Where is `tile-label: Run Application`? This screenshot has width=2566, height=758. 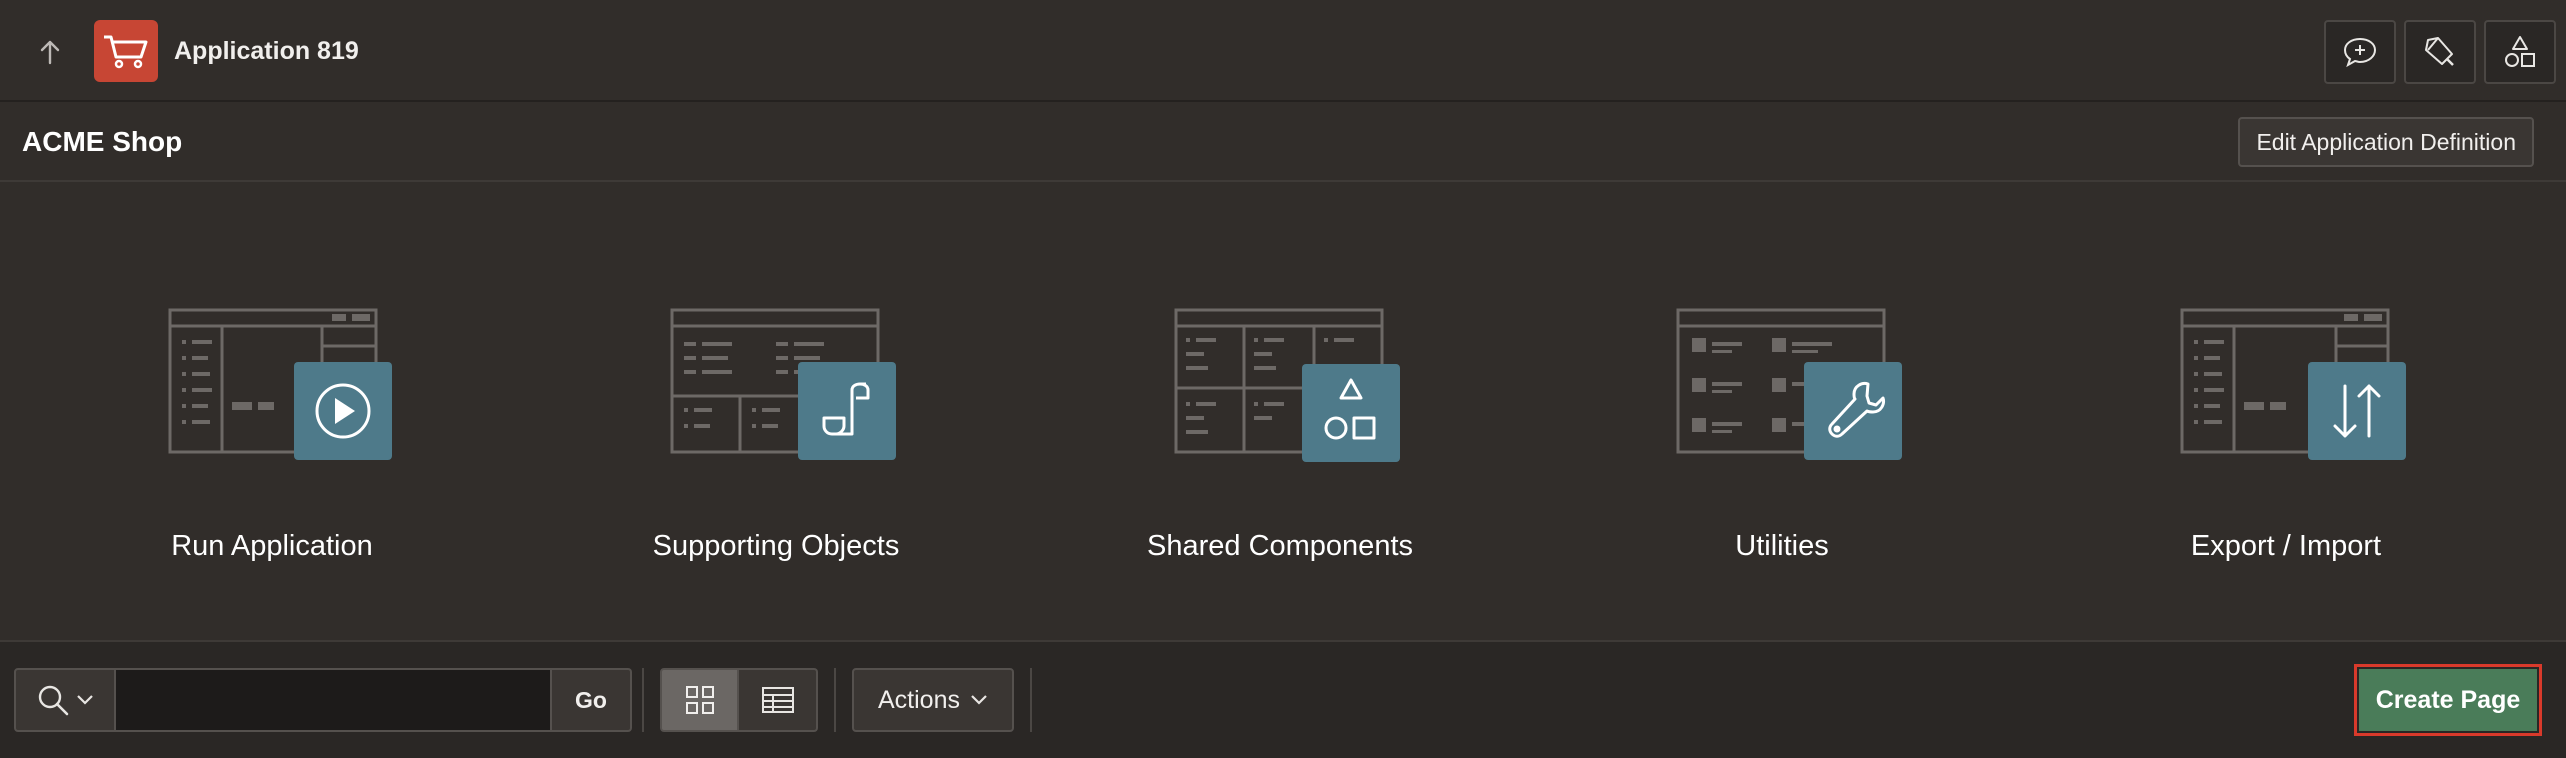 tile-label: Run Application is located at coordinates (272, 546).